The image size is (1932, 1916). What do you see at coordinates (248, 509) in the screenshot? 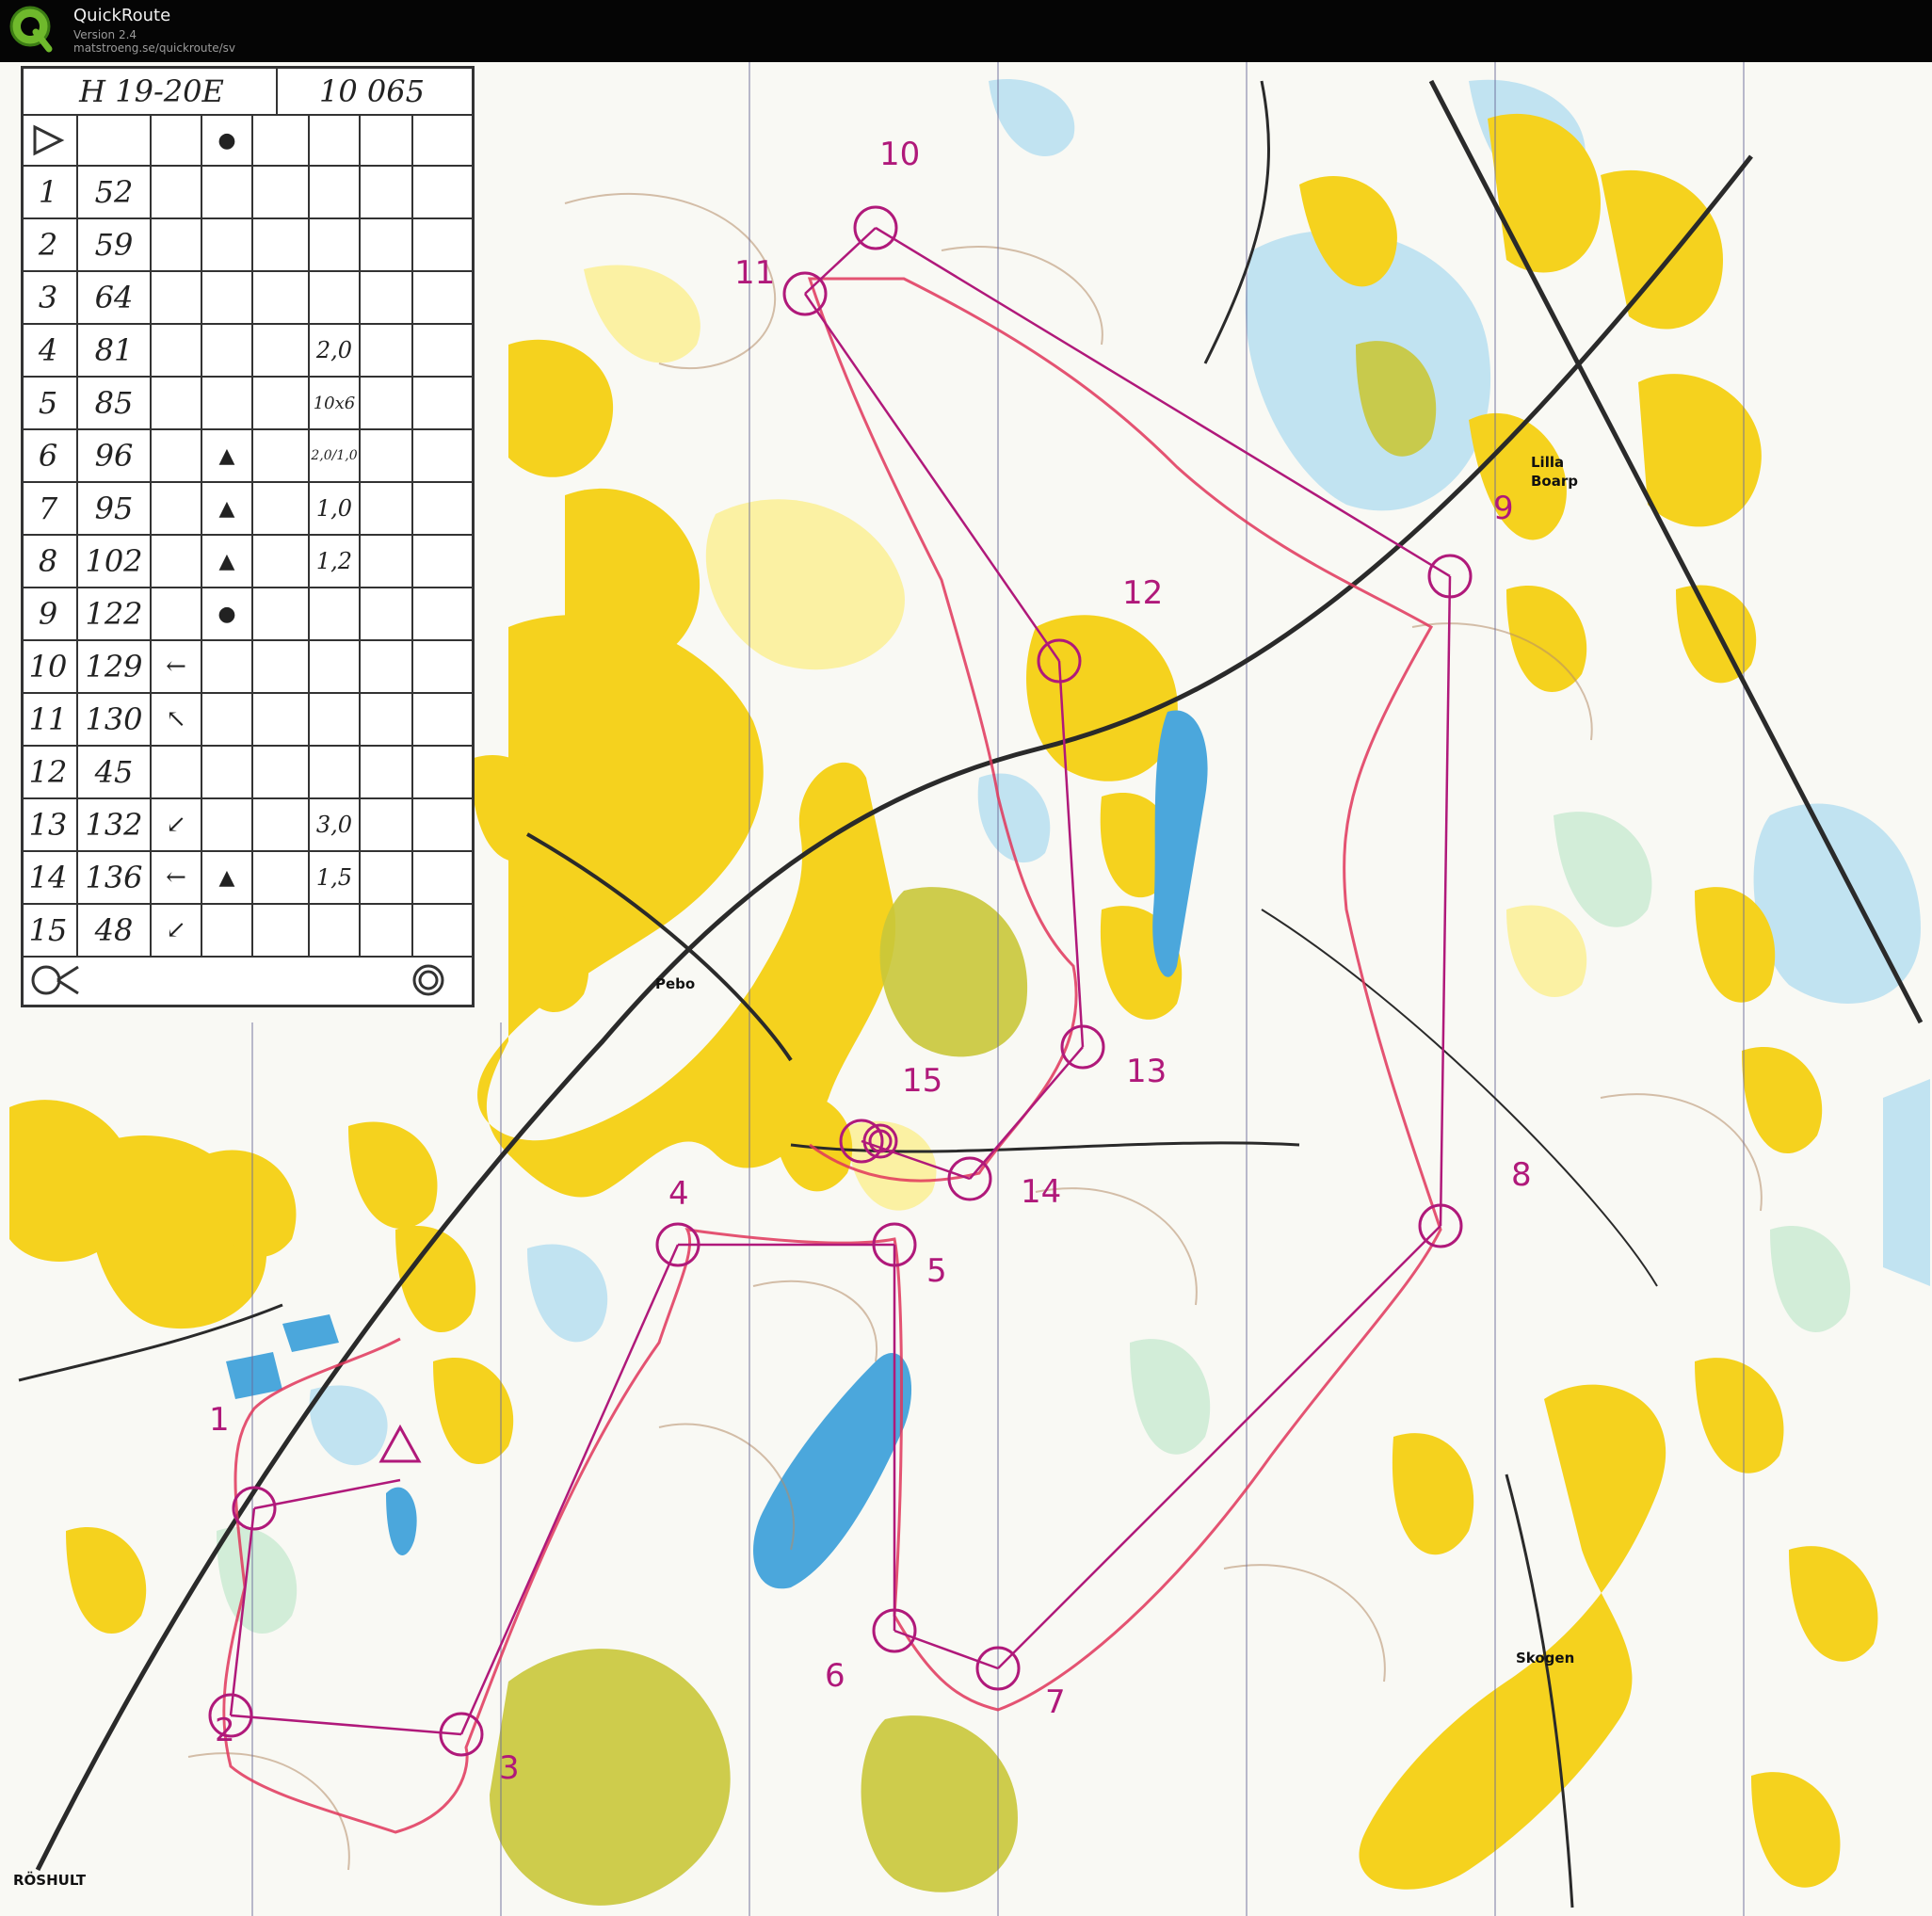
I see `description-row: 7 95 ▲ 1,0` at bounding box center [248, 509].